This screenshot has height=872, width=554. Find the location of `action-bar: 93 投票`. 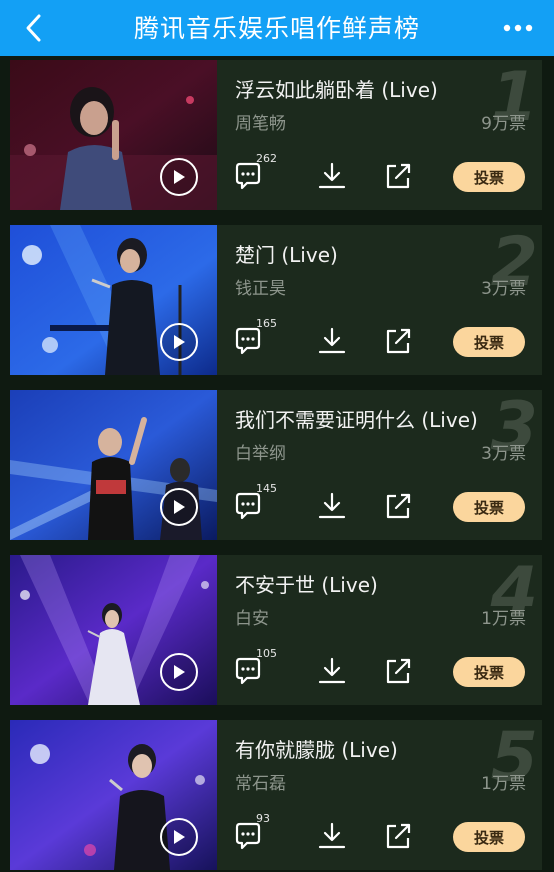

action-bar: 93 投票 is located at coordinates (387, 835).